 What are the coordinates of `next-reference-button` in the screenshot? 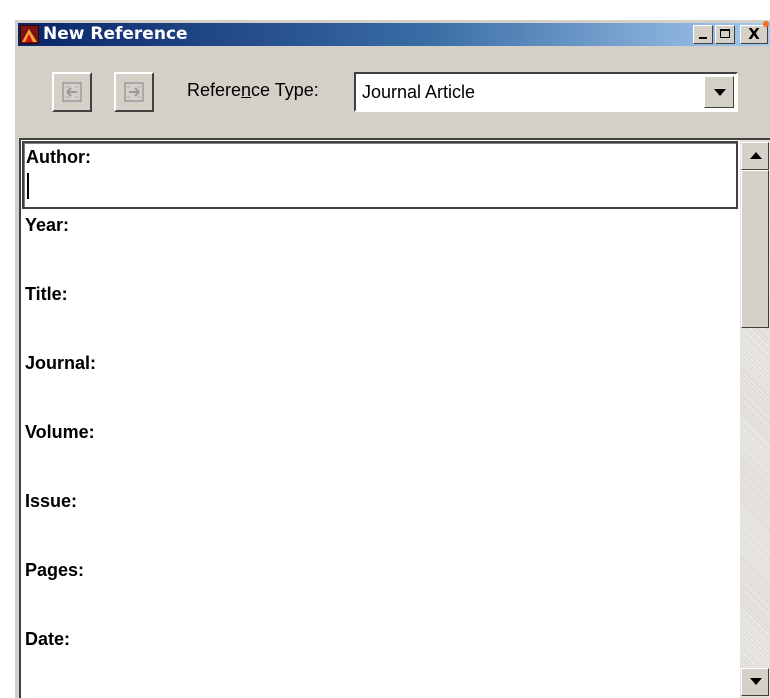 It's located at (134, 92).